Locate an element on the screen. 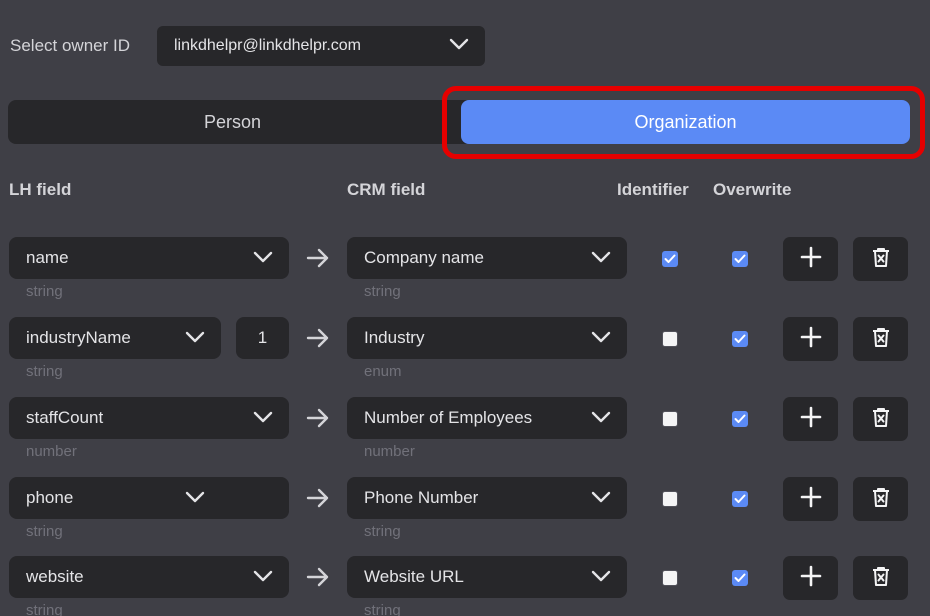 Image resolution: width=930 pixels, height=616 pixels. tab-person: Person is located at coordinates (232, 122).